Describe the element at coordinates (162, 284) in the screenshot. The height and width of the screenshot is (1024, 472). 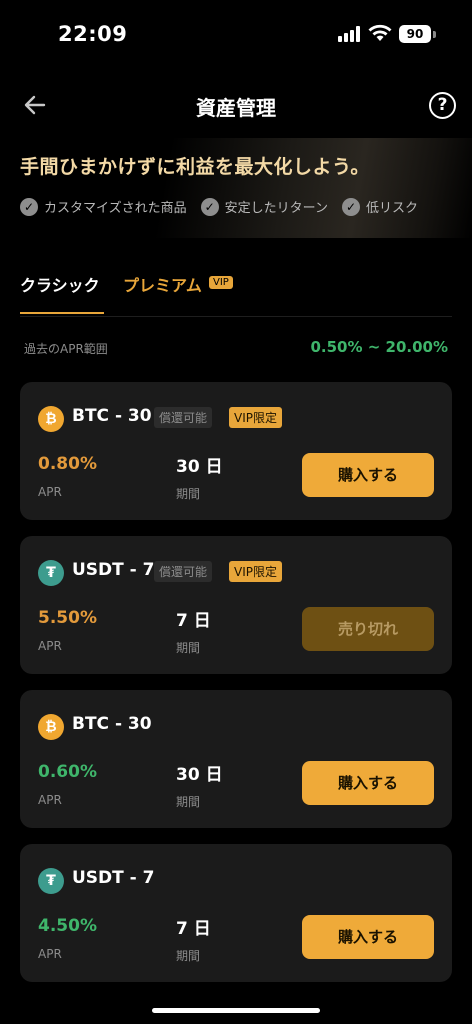
I see `tab-premium: プレミアム` at that location.